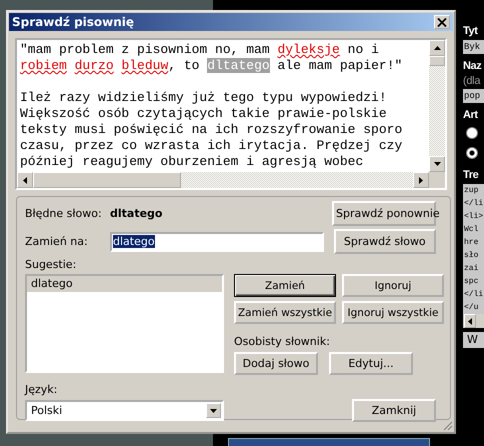 The image size is (484, 446). What do you see at coordinates (393, 312) in the screenshot?
I see `action-button: Ignoruj wszystkie` at bounding box center [393, 312].